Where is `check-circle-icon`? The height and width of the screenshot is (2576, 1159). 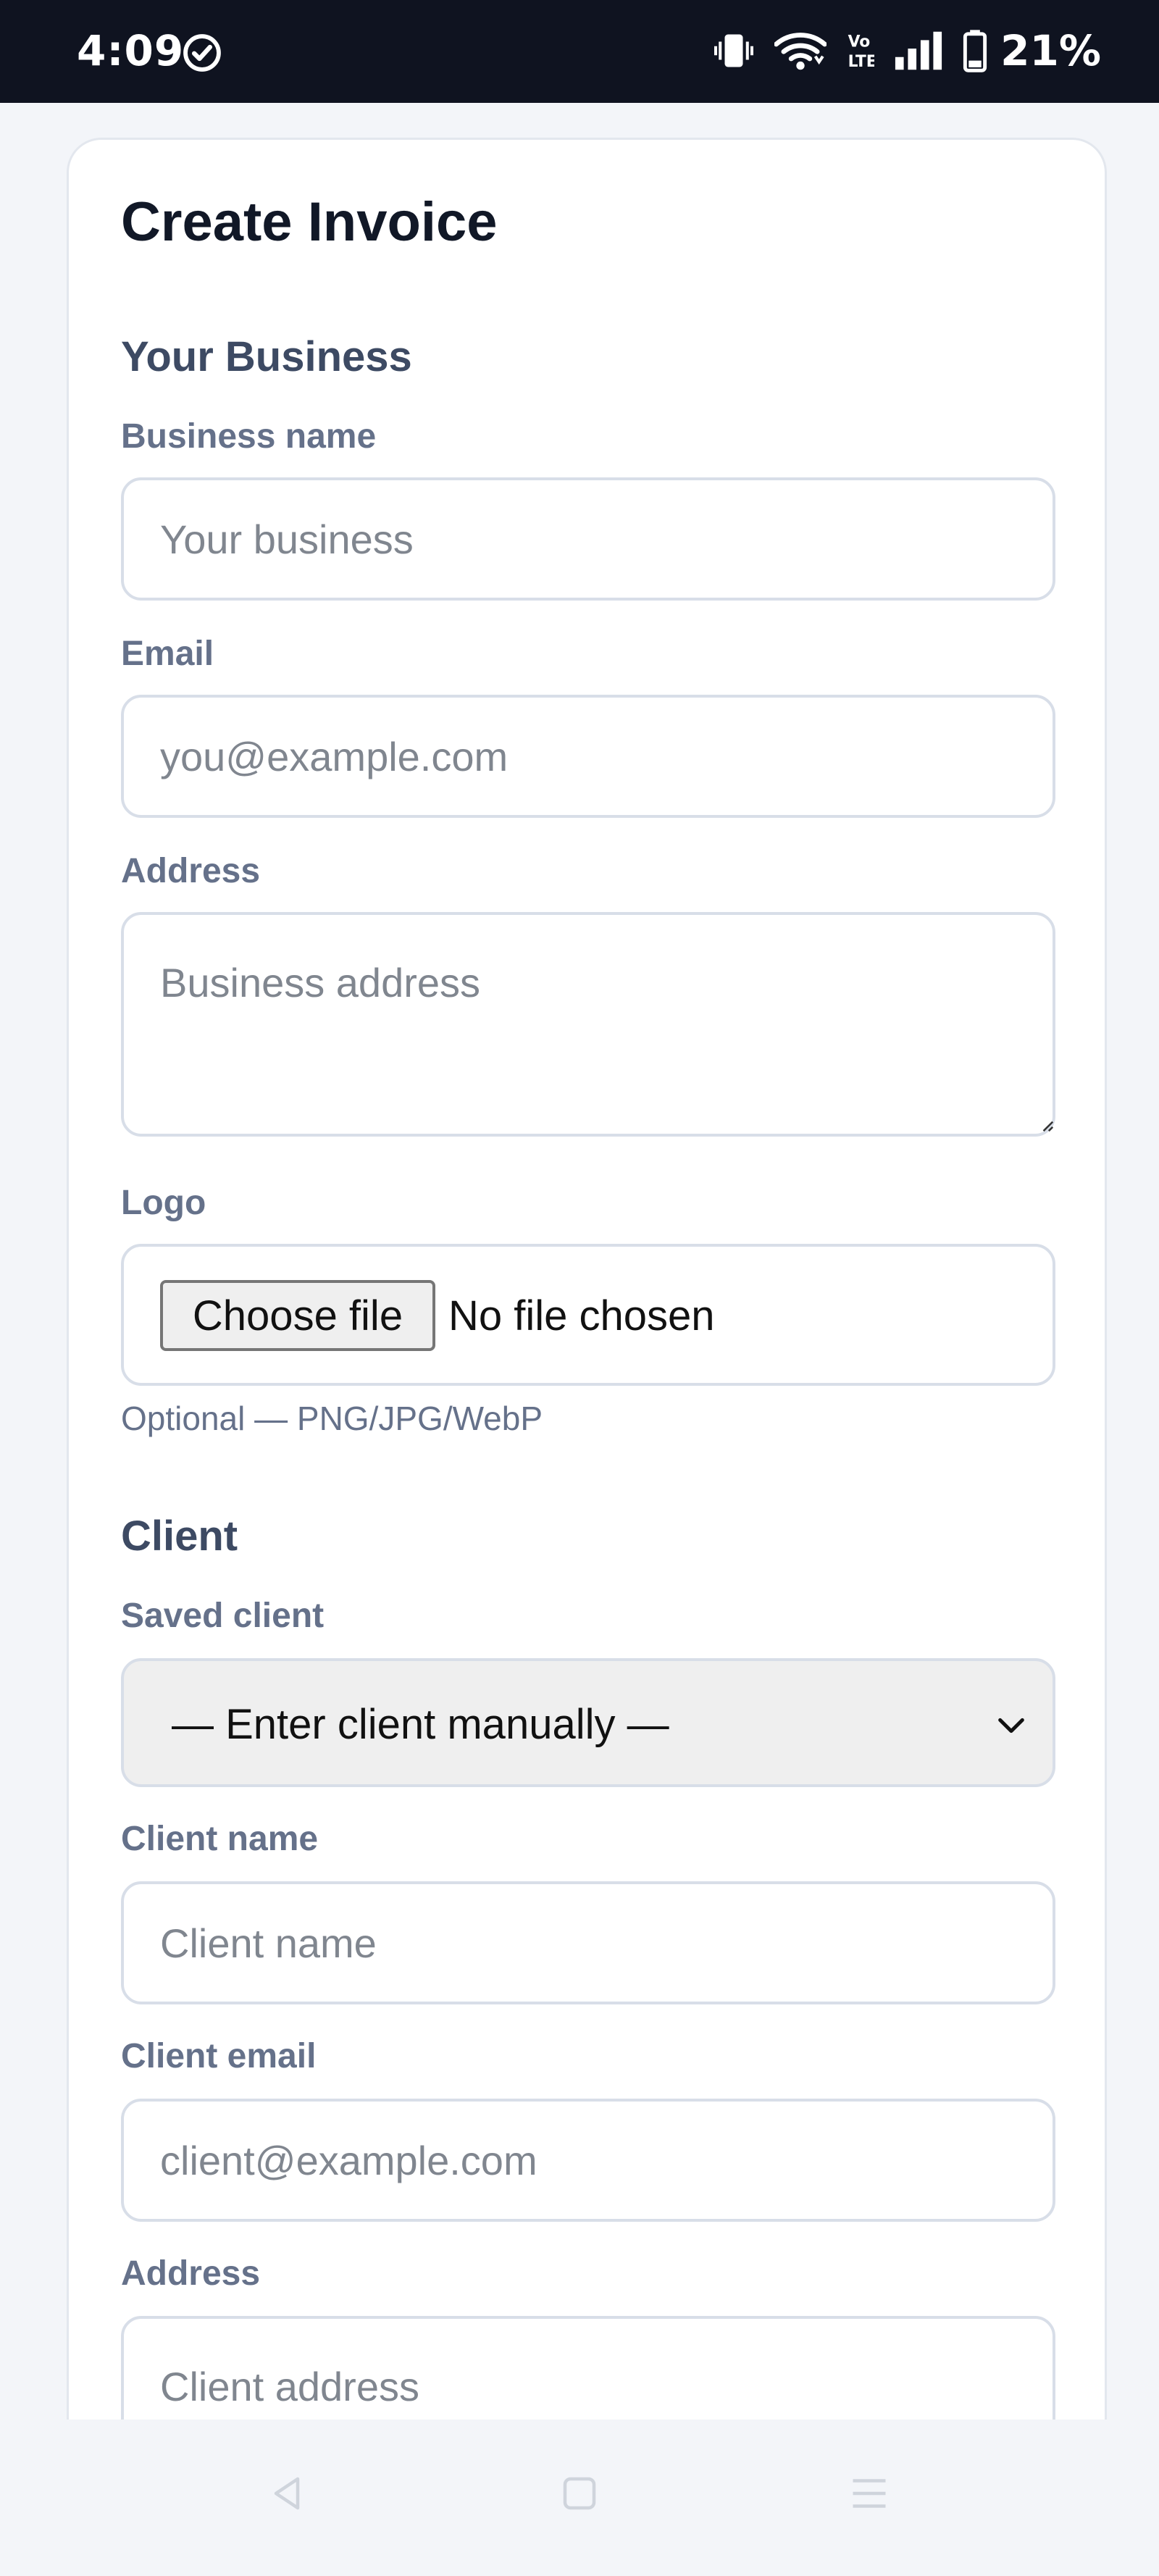
check-circle-icon is located at coordinates (202, 53).